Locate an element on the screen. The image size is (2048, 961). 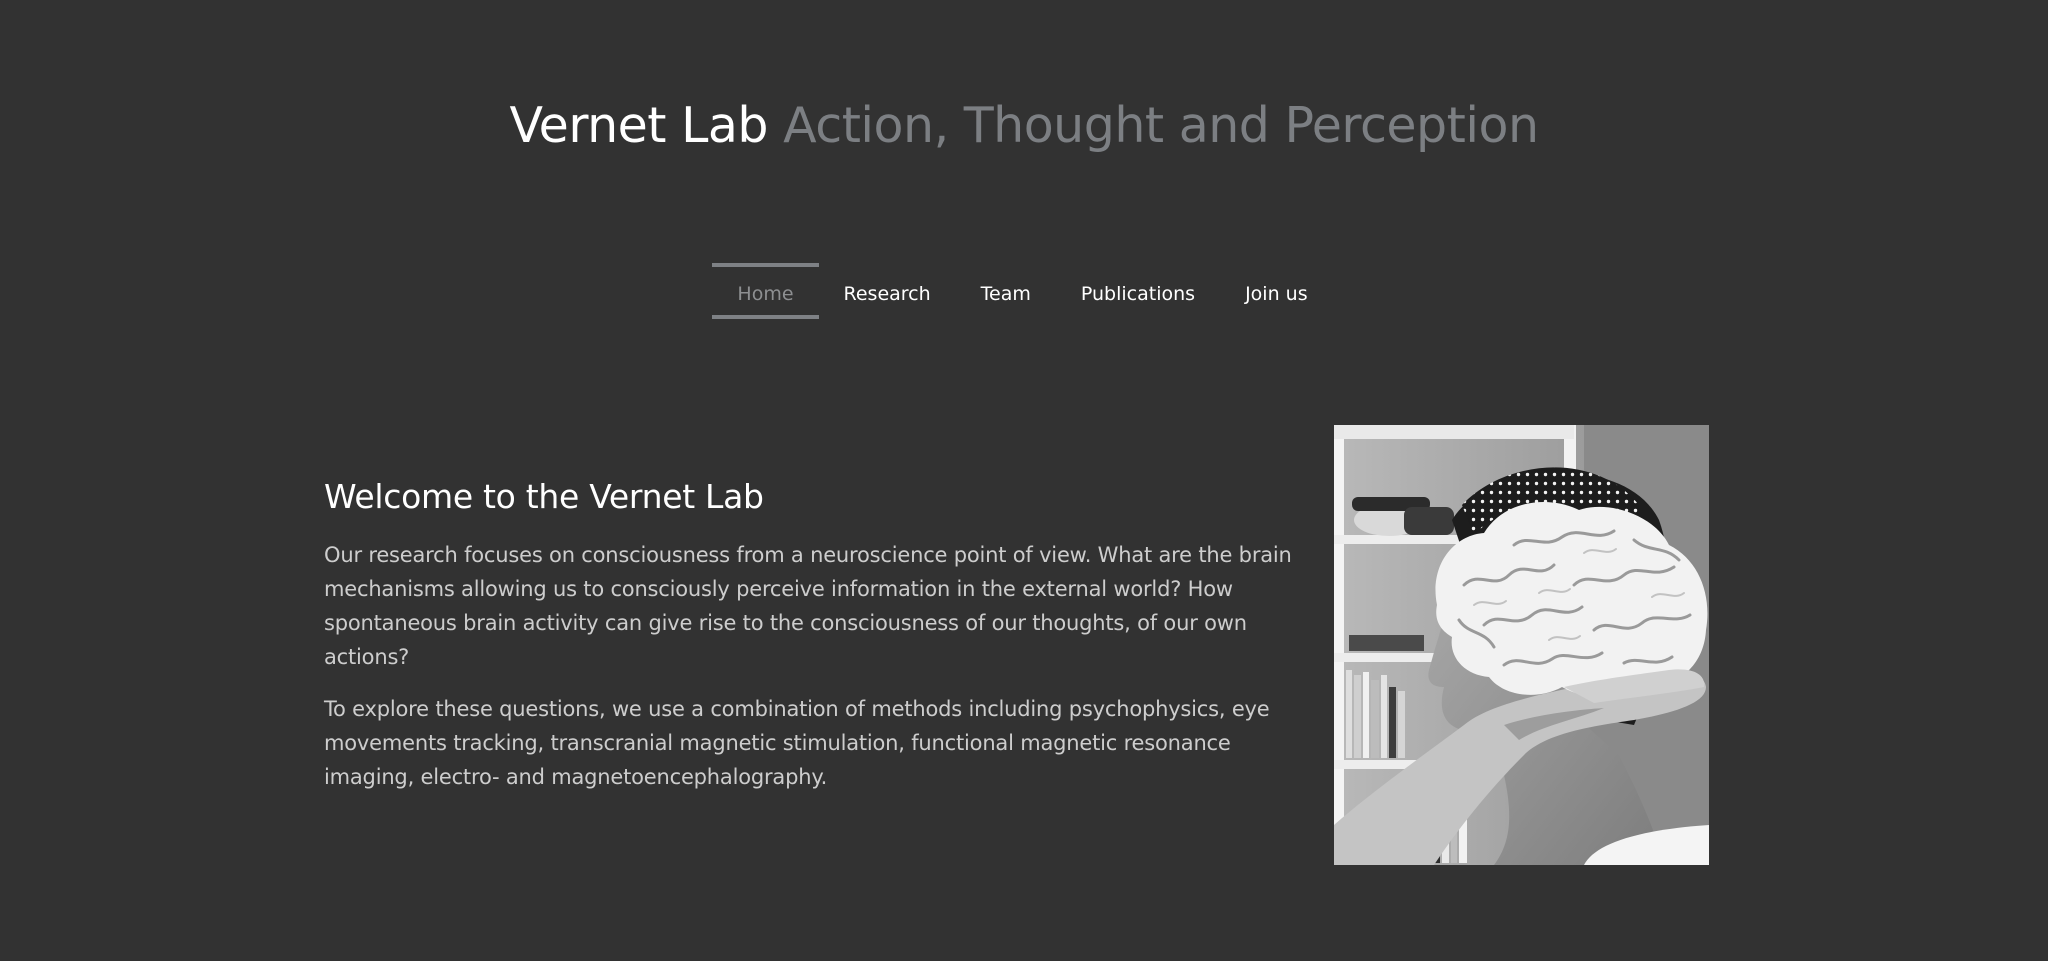
nav-item-home: Home is located at coordinates (765, 291).